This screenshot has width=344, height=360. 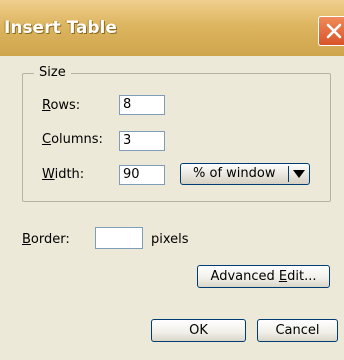 I want to click on border-unit-label: pixels, so click(x=170, y=239).